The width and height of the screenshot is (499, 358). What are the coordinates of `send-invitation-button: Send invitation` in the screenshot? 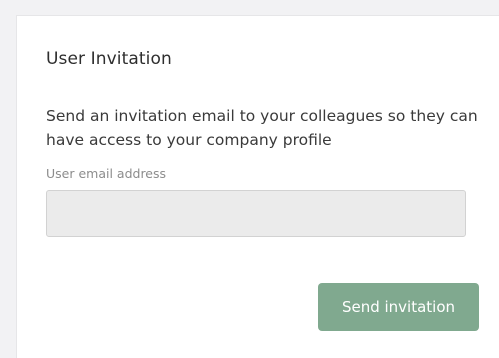 It's located at (398, 307).